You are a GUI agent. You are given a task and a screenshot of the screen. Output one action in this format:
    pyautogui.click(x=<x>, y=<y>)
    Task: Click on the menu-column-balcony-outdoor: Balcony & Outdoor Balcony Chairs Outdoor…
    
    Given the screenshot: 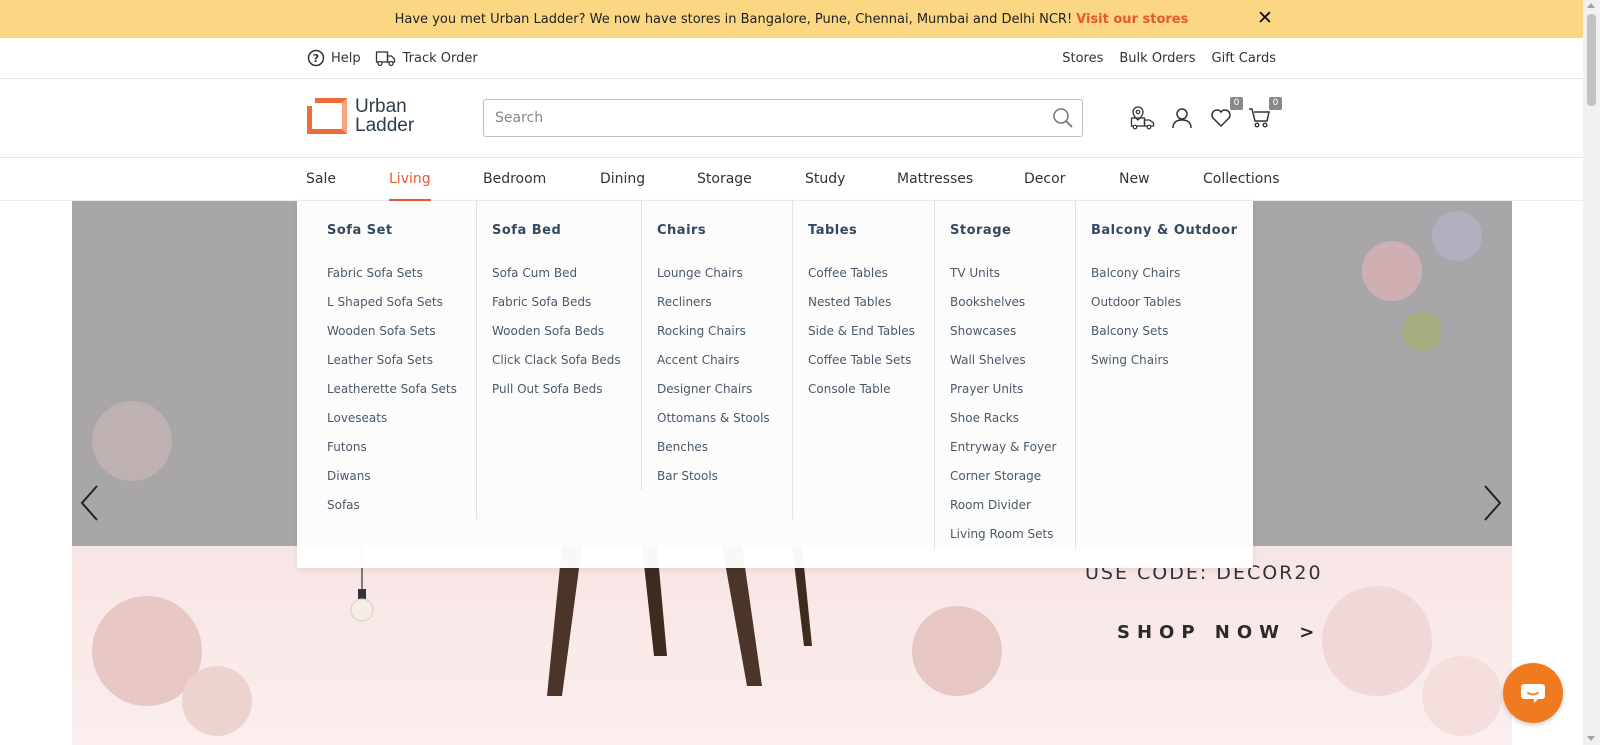 What is the action you would take?
    pyautogui.click(x=1160, y=375)
    